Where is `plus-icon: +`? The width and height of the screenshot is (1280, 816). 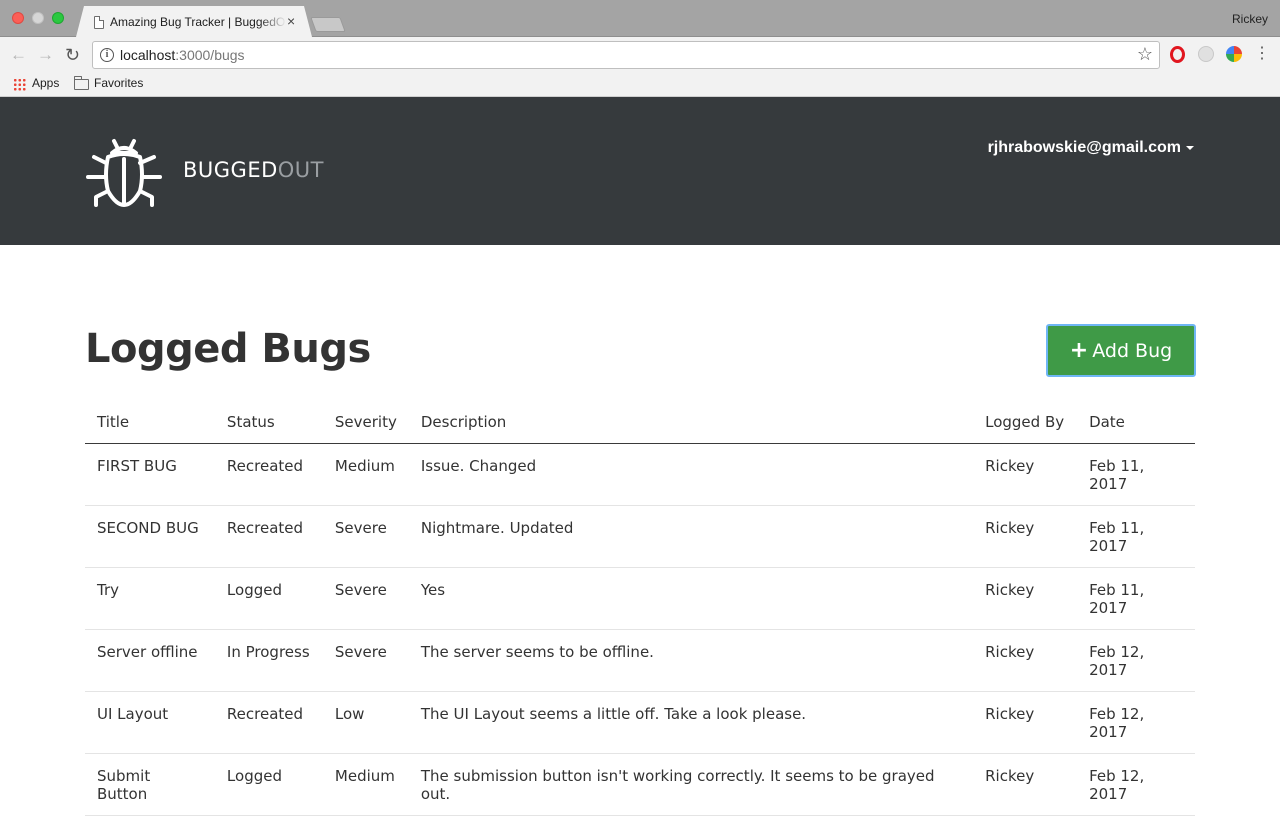 plus-icon: + is located at coordinates (1079, 350).